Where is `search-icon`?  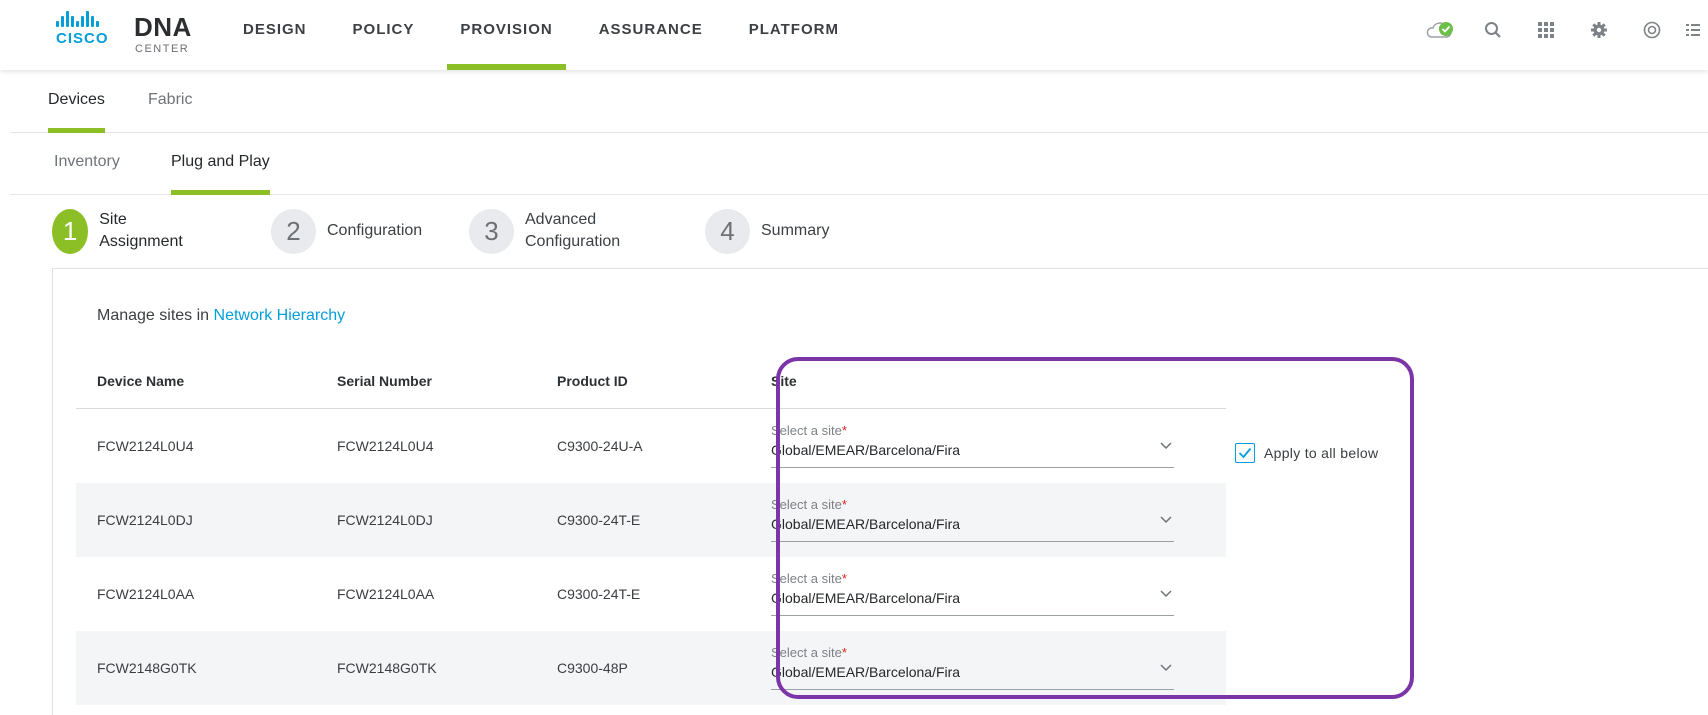 search-icon is located at coordinates (1492, 30).